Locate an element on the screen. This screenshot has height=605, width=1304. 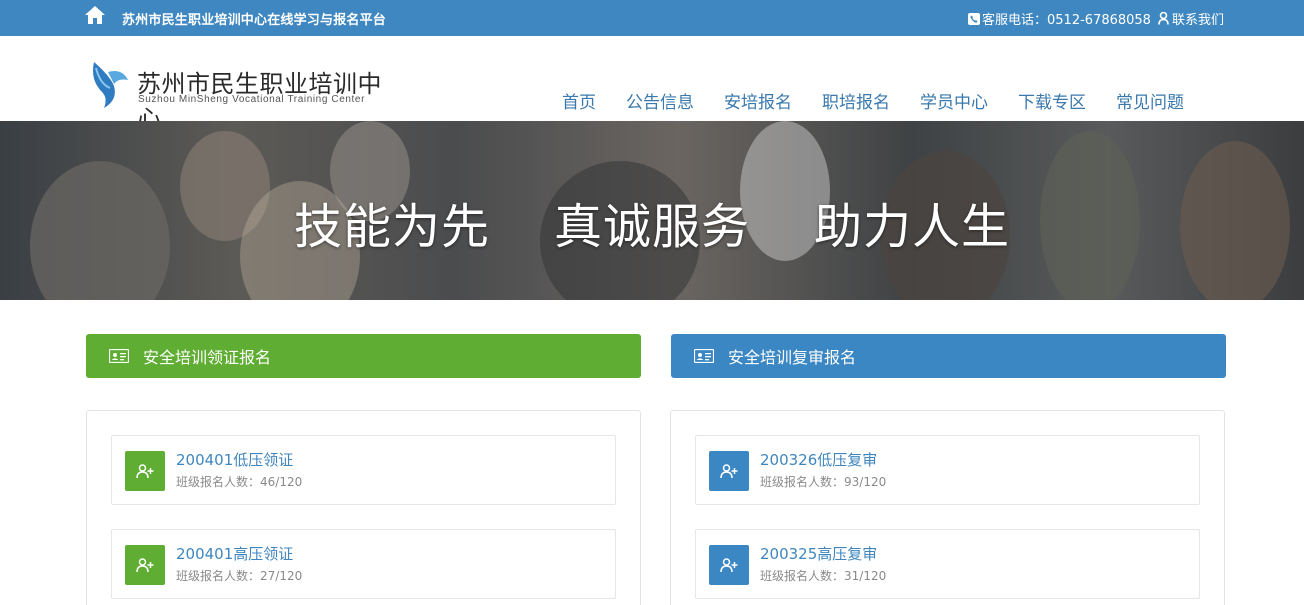
safety-training-certification-signup-button: 安全培训领证报名 is located at coordinates (363, 356).